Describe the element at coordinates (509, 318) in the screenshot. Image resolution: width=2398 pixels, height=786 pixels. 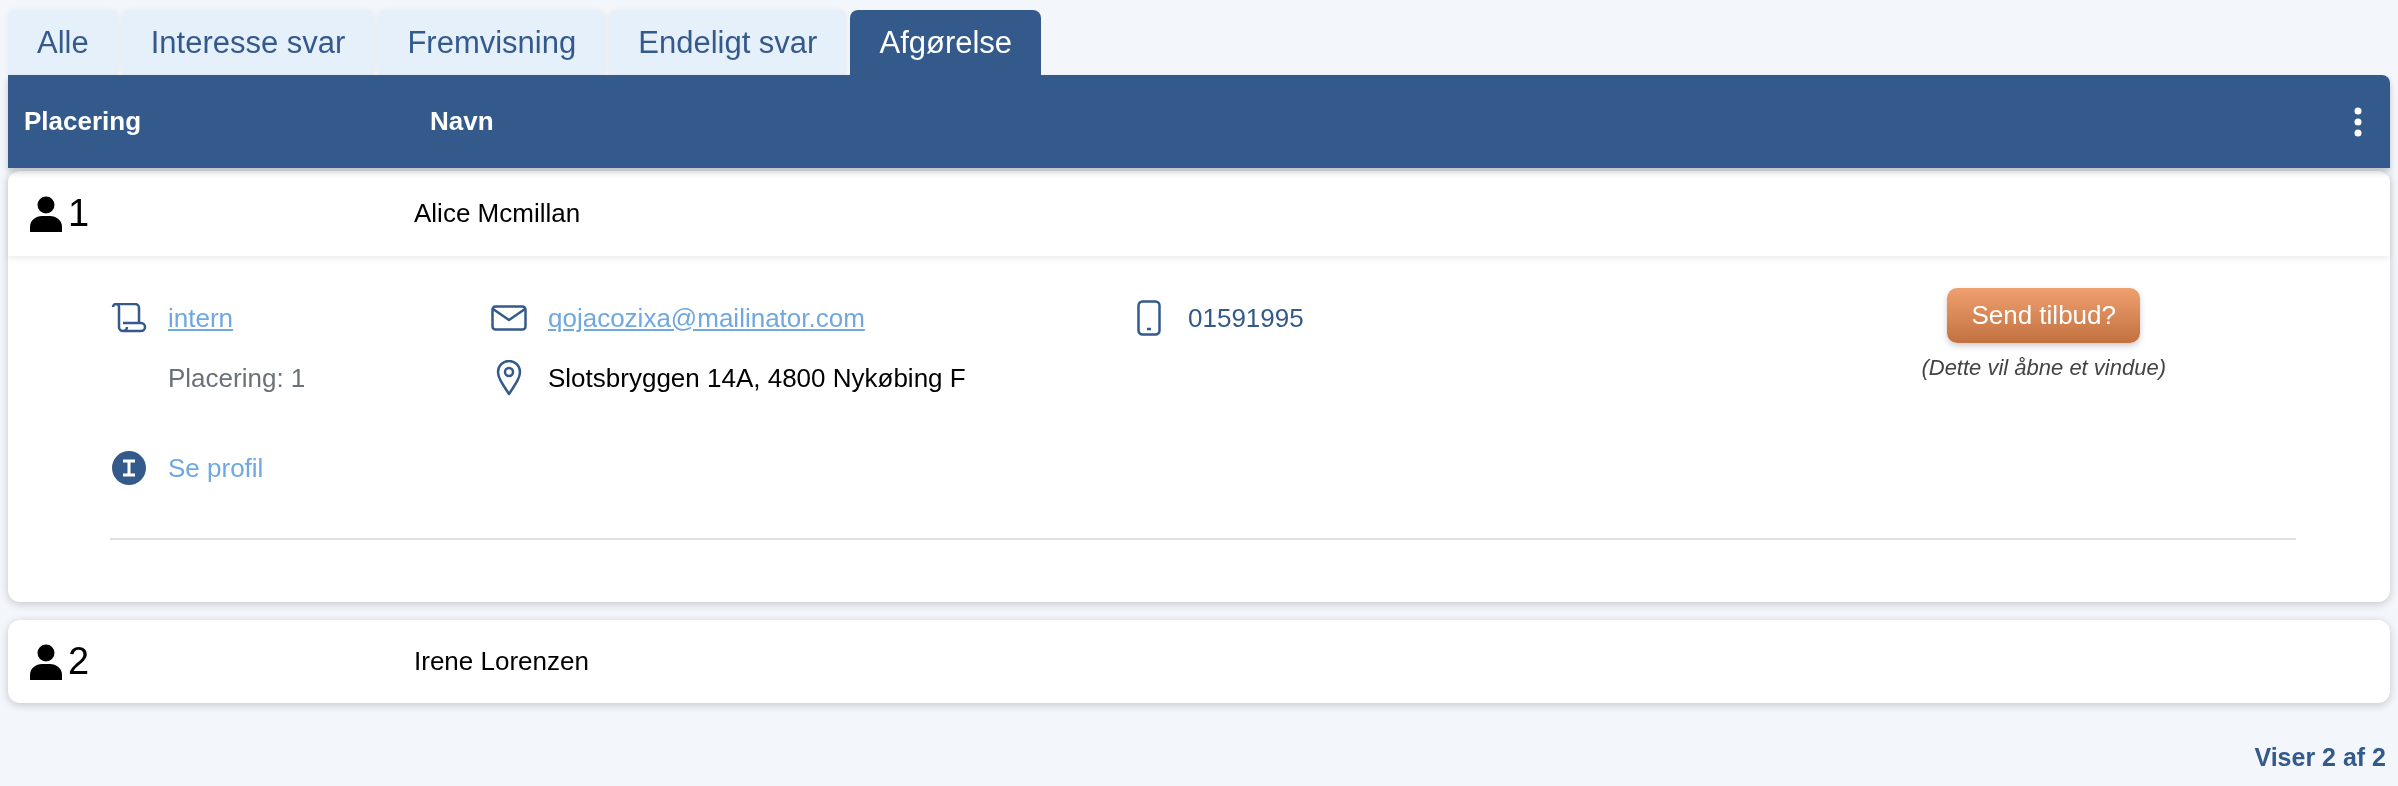
I see `mail-icon` at that location.